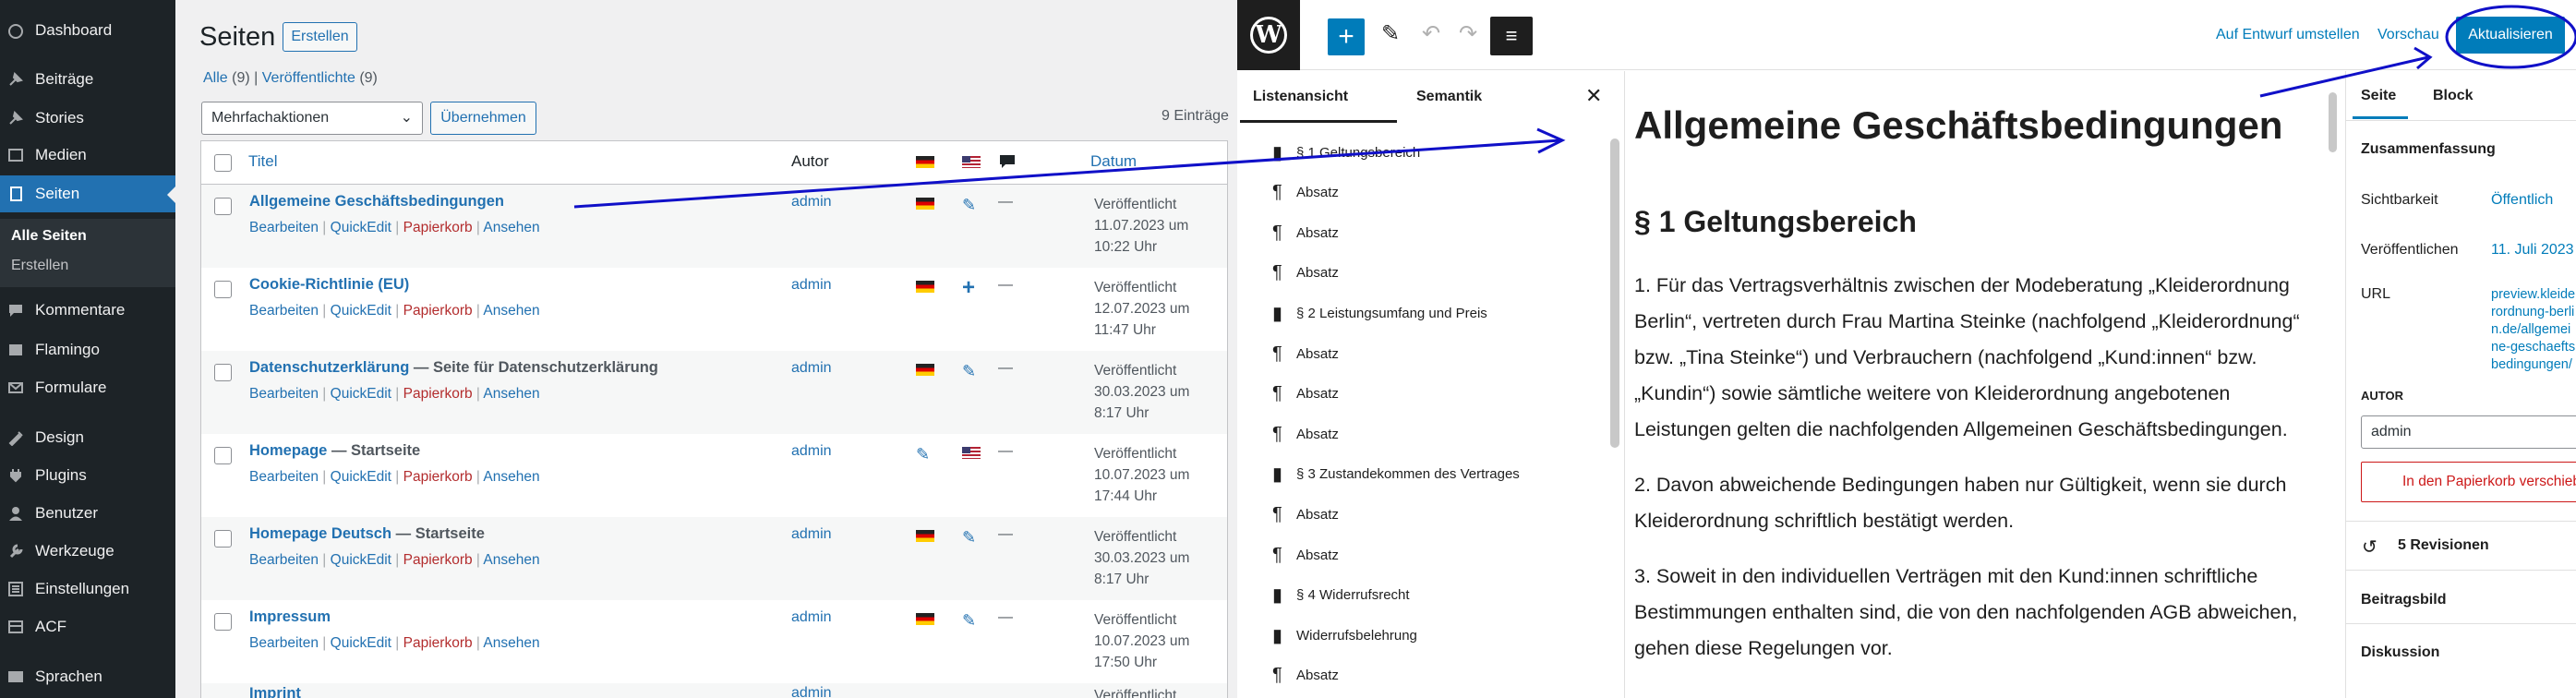 This screenshot has width=2576, height=698. Describe the element at coordinates (87, 437) in the screenshot. I see `menu-design: Design` at that location.